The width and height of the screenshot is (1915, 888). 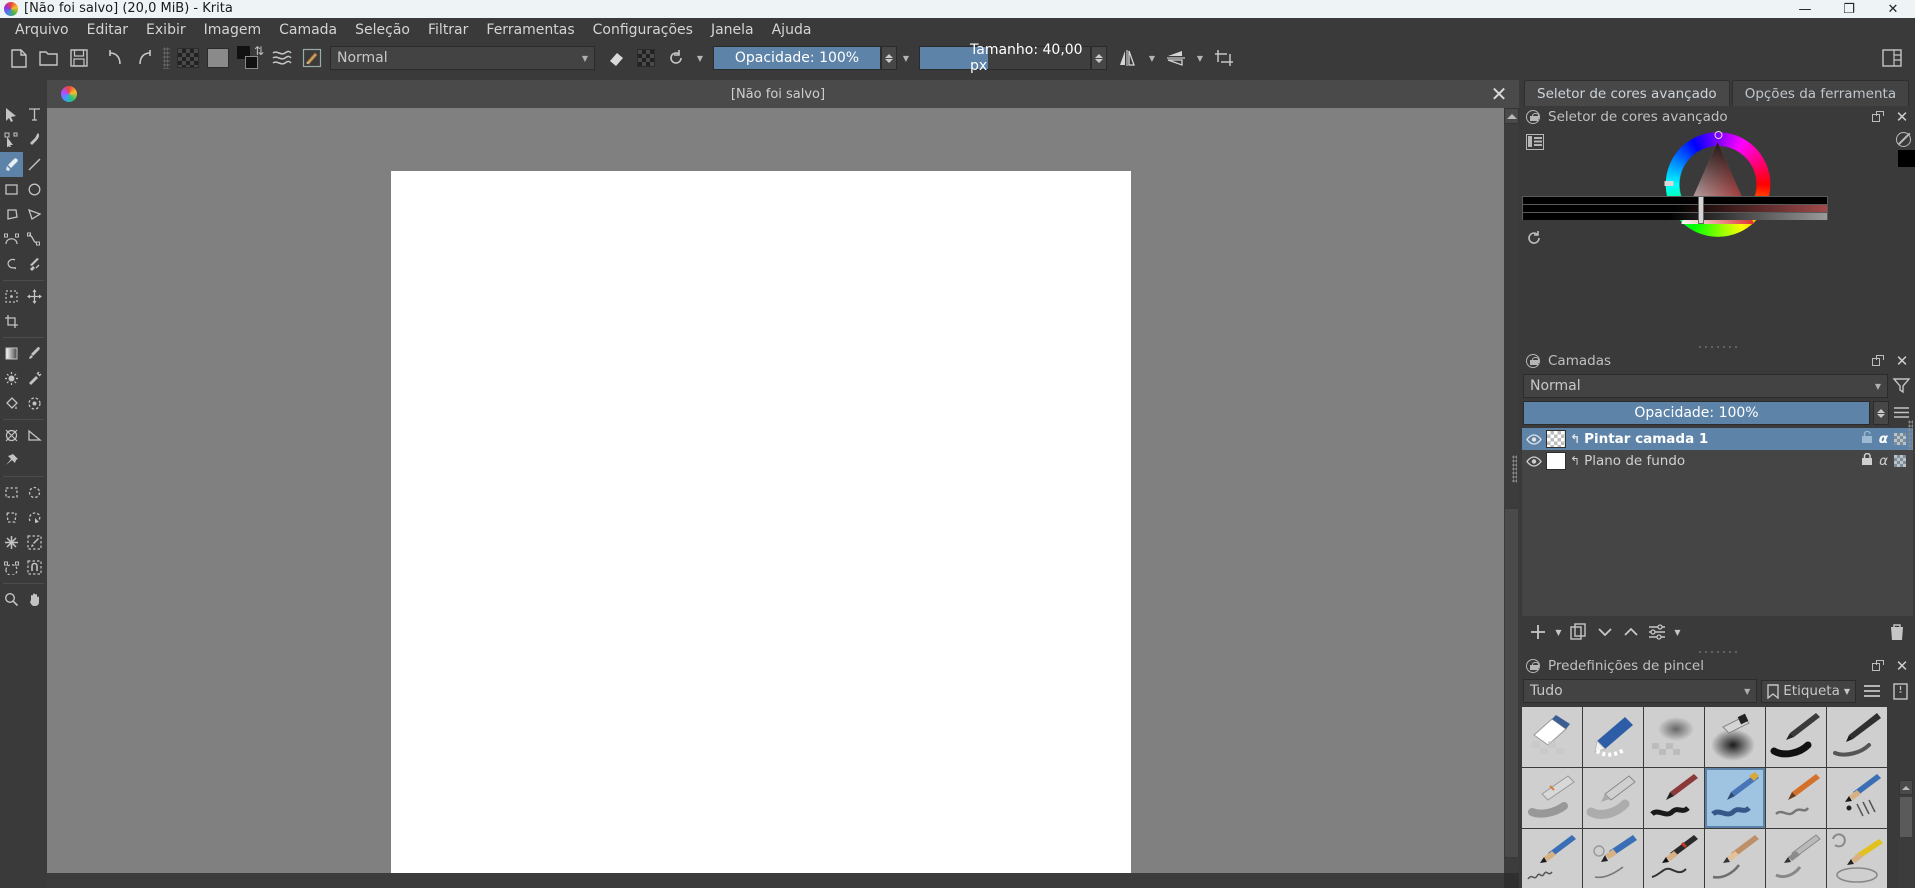 What do you see at coordinates (11, 139) in the screenshot?
I see `edit-shapes-tool` at bounding box center [11, 139].